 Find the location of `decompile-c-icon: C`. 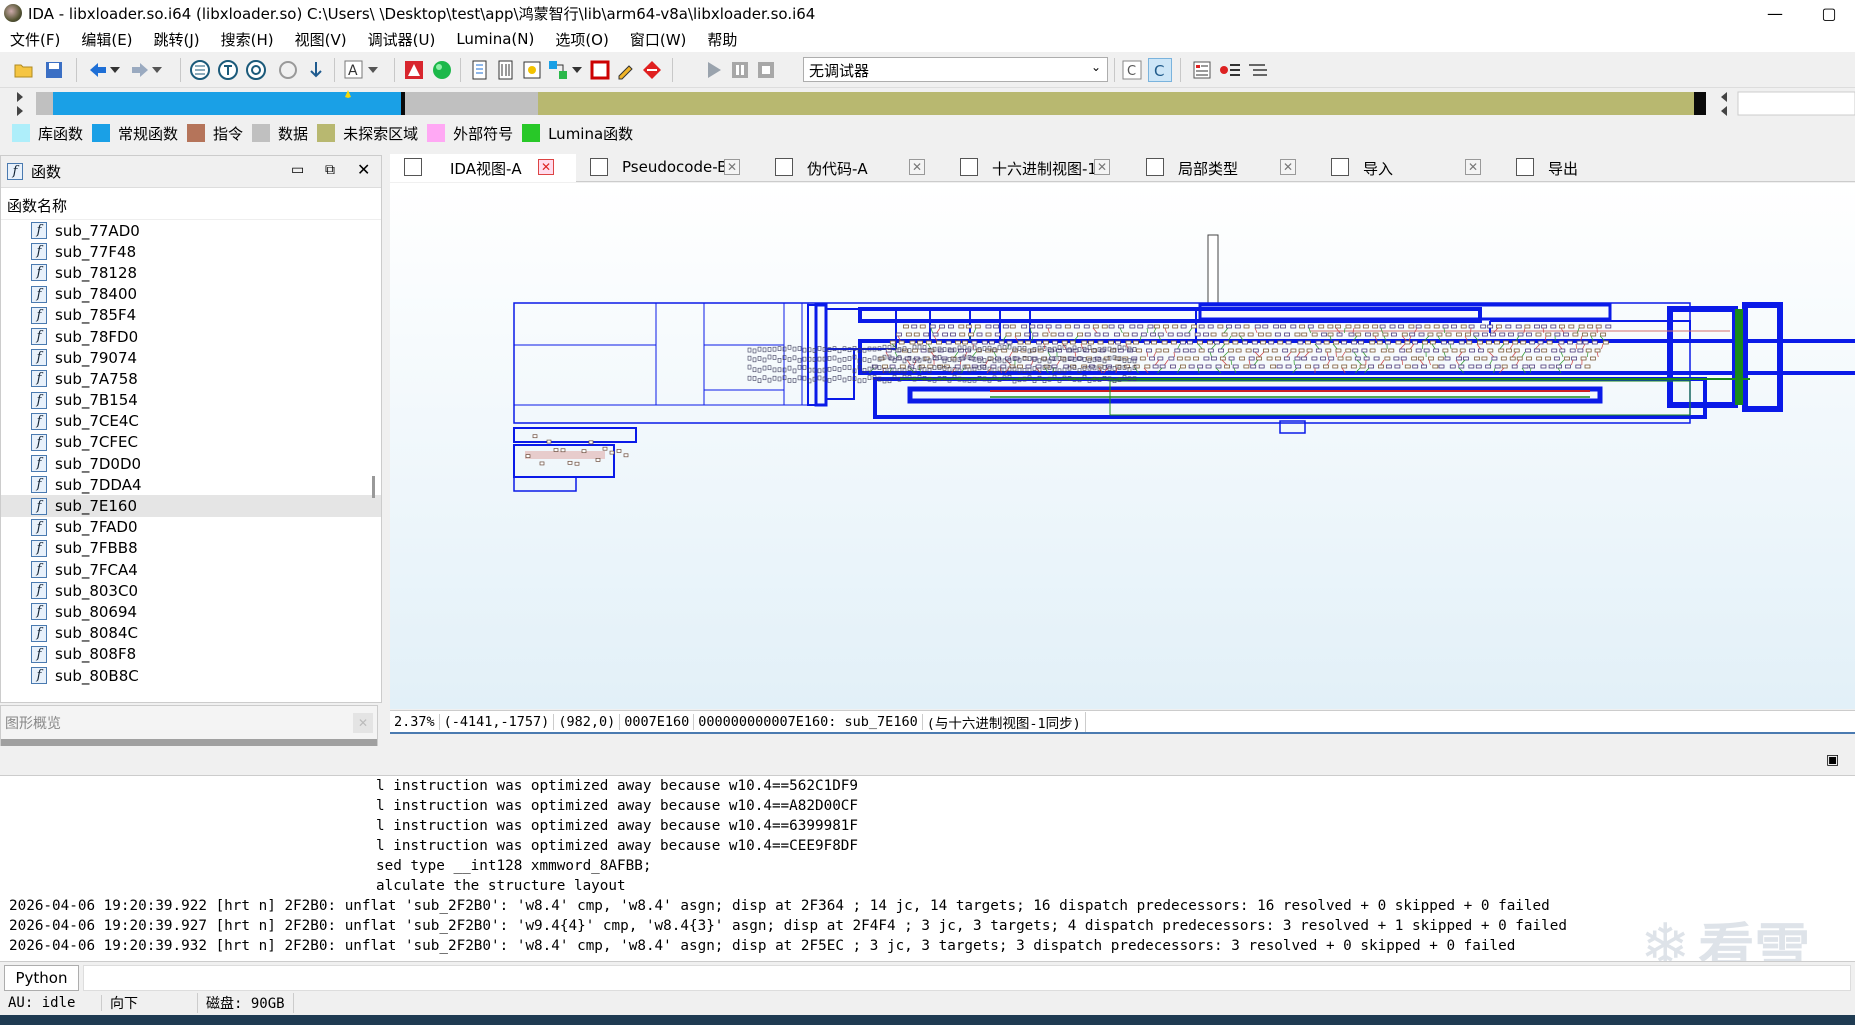

decompile-c-icon: C is located at coordinates (1132, 70).